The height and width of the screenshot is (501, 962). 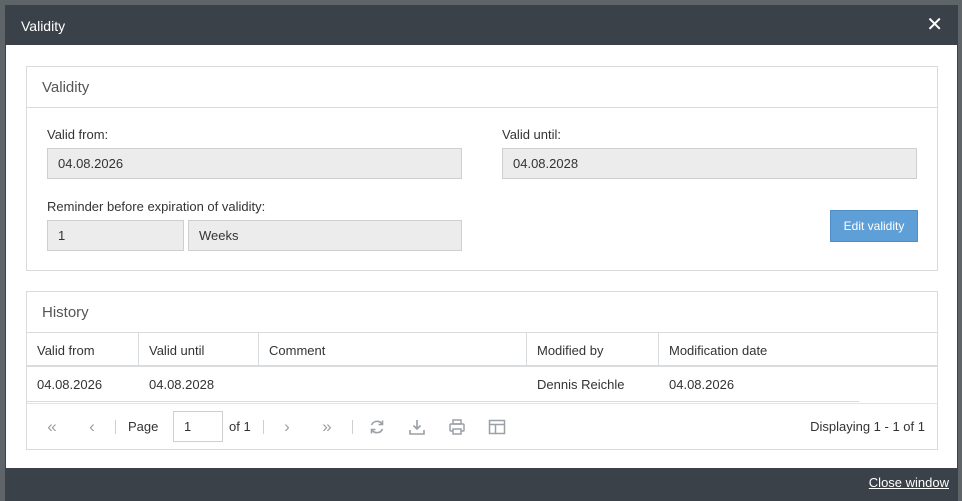 What do you see at coordinates (481, 25) in the screenshot?
I see `titlebar: Validity ✕` at bounding box center [481, 25].